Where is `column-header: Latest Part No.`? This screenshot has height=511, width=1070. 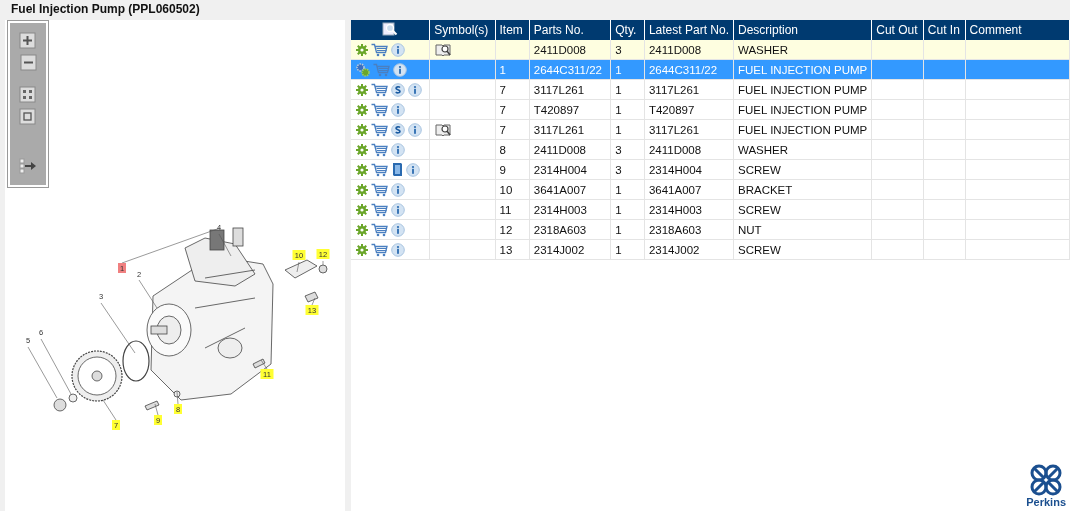 column-header: Latest Part No. is located at coordinates (689, 30).